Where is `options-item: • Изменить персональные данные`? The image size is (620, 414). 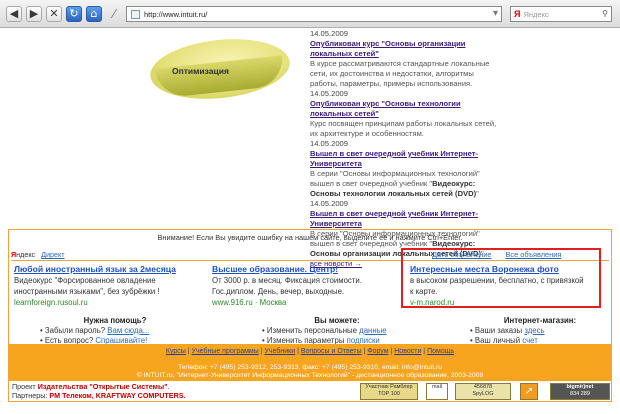 options-item: • Изменить персональные данные is located at coordinates (324, 330).